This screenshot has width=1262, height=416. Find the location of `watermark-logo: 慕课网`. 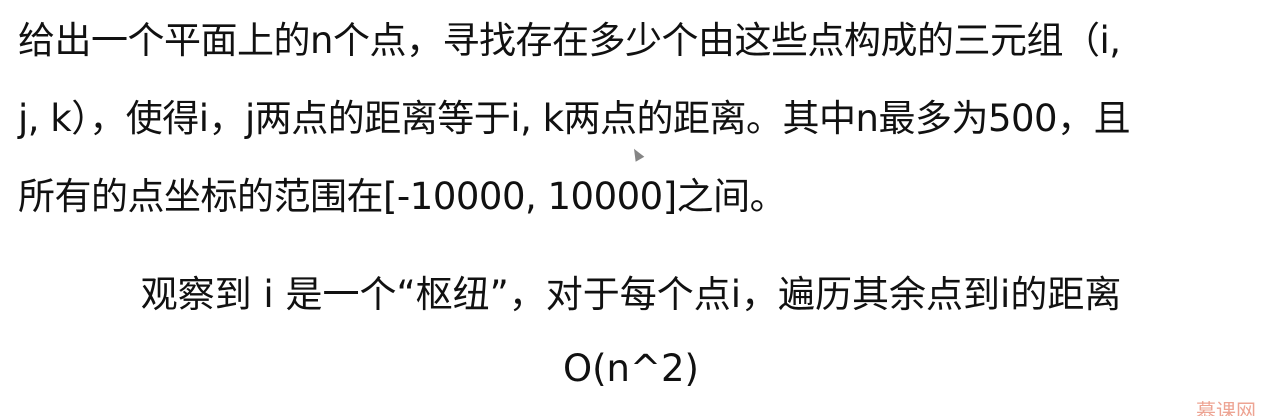

watermark-logo: 慕课网 is located at coordinates (1226, 407).